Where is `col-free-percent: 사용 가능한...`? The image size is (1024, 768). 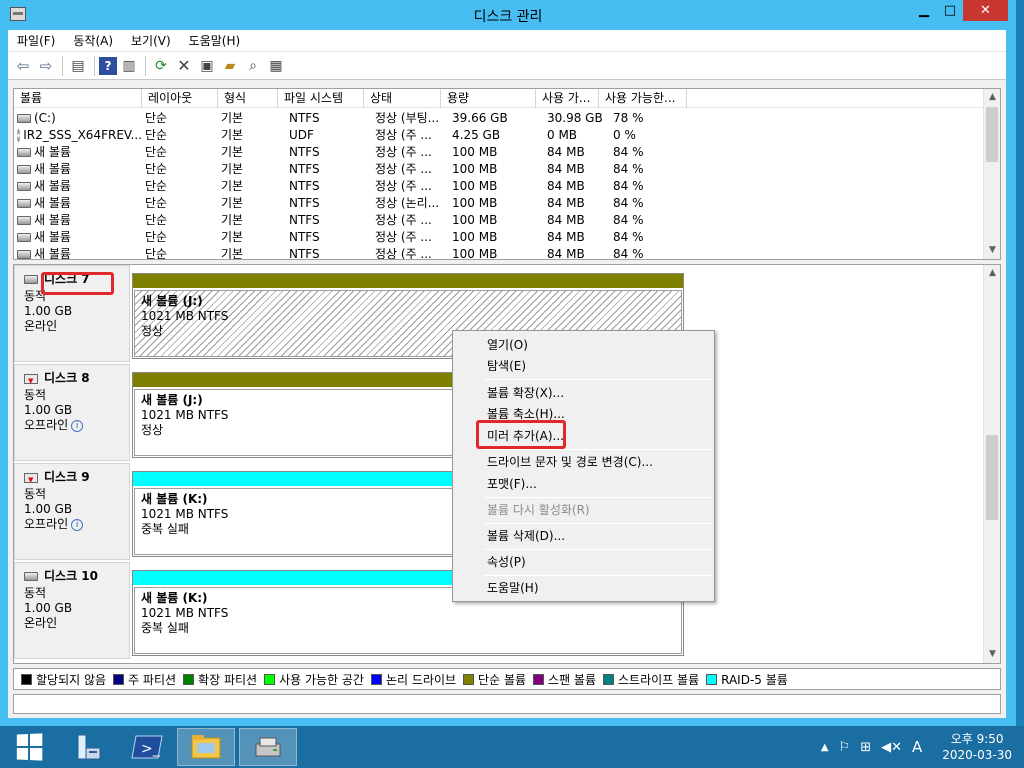 col-free-percent: 사용 가능한... is located at coordinates (643, 98).